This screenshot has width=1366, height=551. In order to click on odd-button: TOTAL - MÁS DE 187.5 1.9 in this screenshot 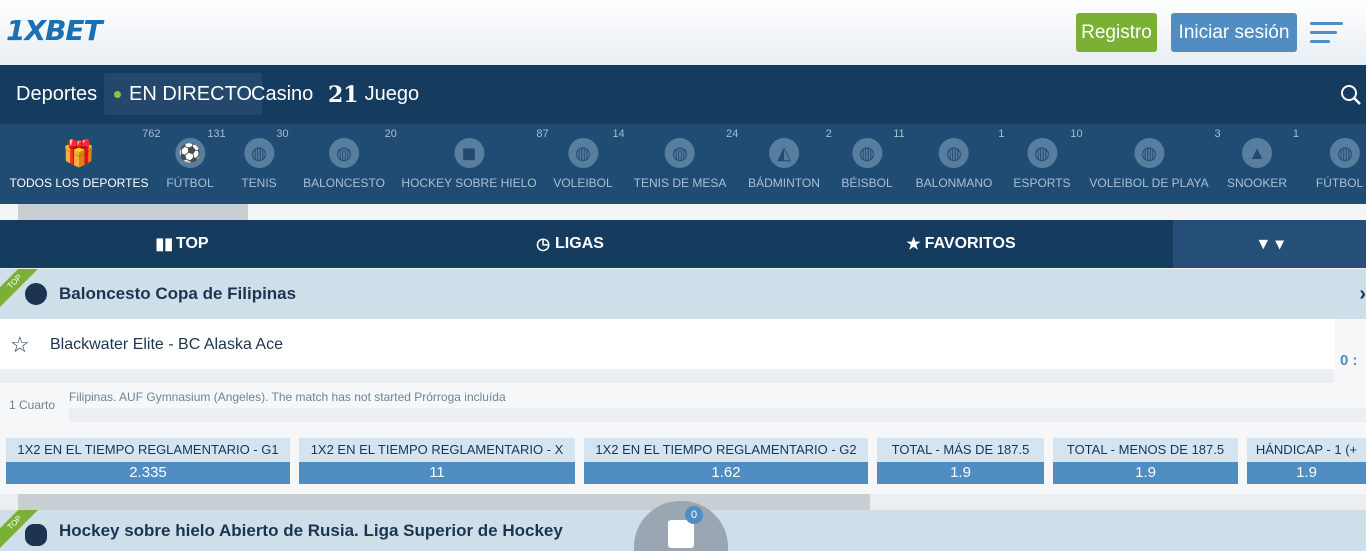, I will do `click(960, 461)`.